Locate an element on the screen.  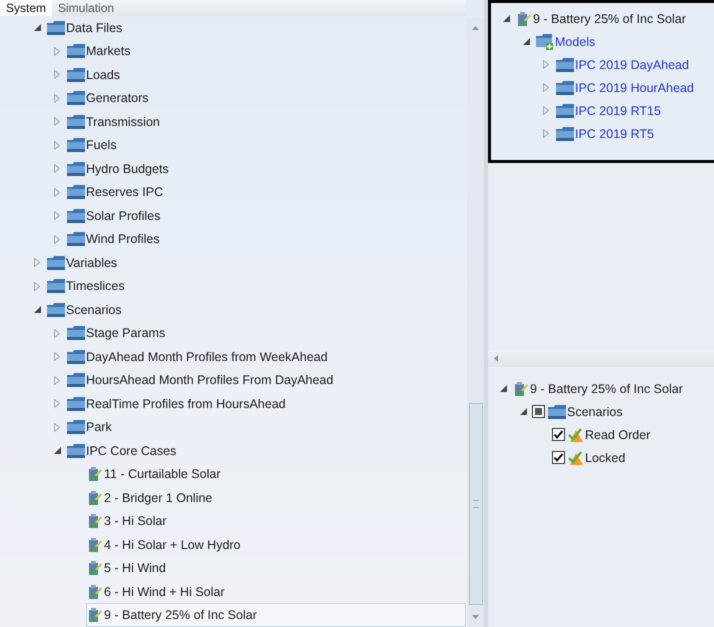
tree-item: Wind Profiles is located at coordinates (116, 239).